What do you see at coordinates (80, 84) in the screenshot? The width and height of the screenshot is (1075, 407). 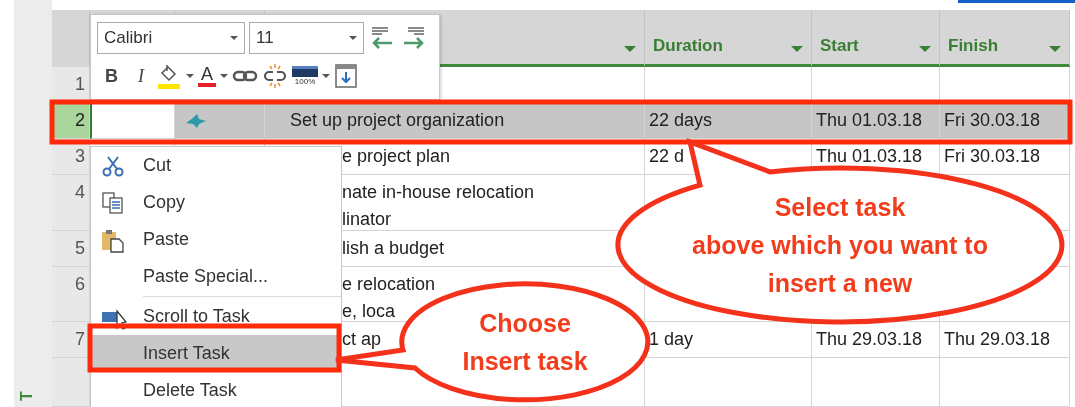 I see `row-number: 1` at bounding box center [80, 84].